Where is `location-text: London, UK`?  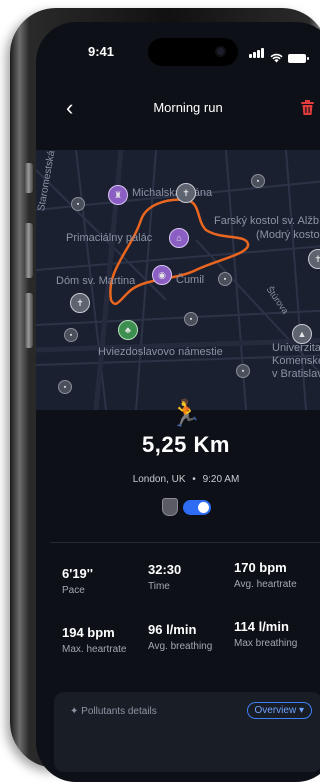
location-text: London, UK is located at coordinates (159, 479).